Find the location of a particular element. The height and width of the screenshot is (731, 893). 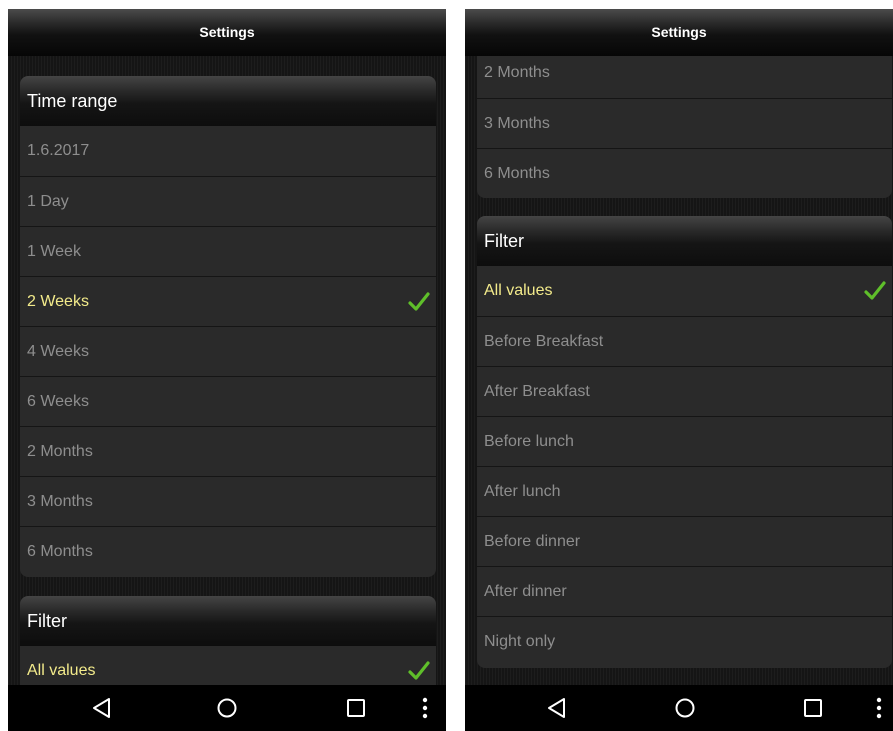

filter-option: After dinner is located at coordinates (684, 591).